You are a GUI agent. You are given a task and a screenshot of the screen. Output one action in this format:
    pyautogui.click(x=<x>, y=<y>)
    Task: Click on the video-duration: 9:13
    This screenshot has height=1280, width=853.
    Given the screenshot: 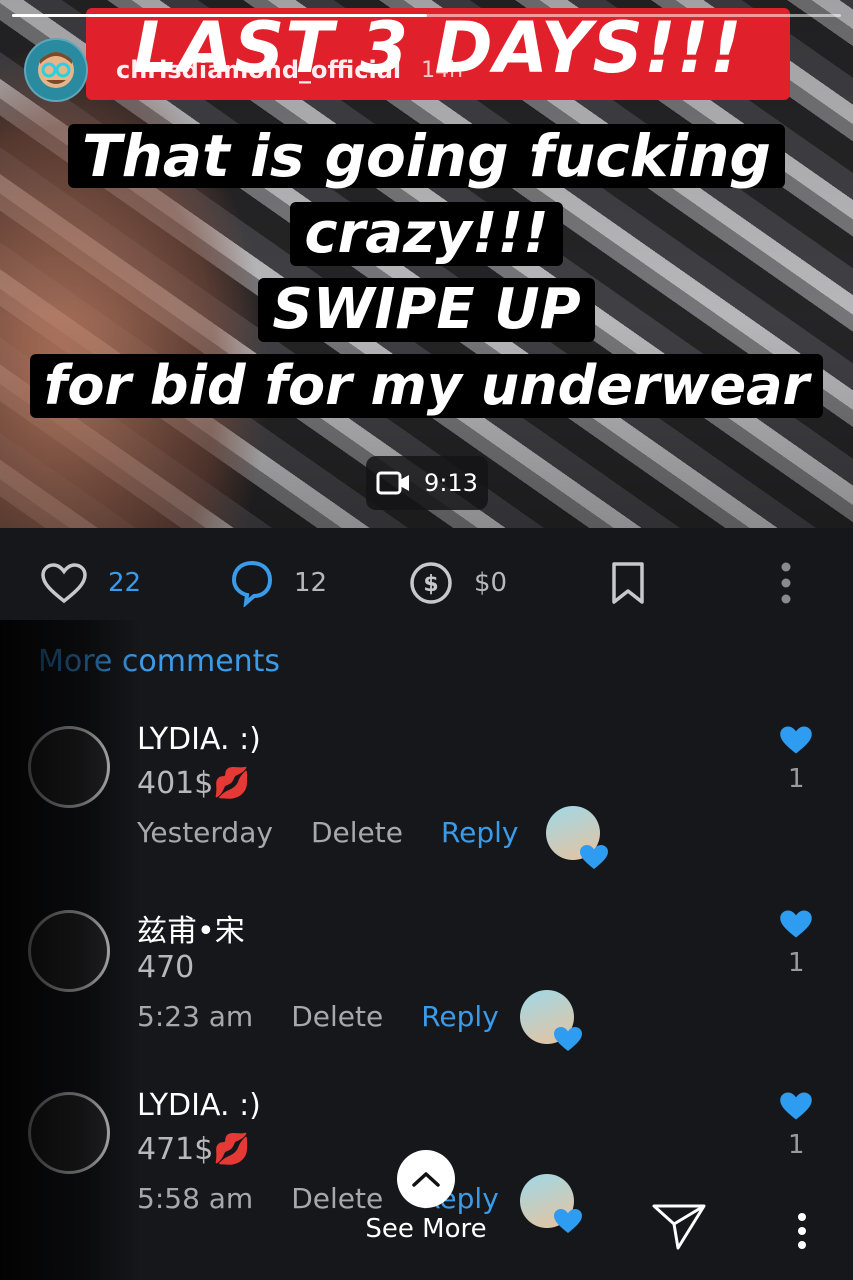 What is the action you would take?
    pyautogui.click(x=451, y=483)
    